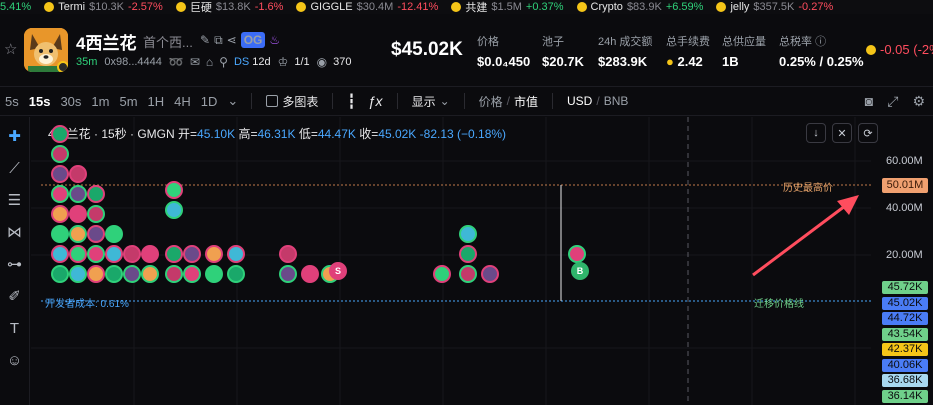 This screenshot has width=933, height=405. What do you see at coordinates (182, 101) in the screenshot?
I see `tf-4h: 4H` at bounding box center [182, 101].